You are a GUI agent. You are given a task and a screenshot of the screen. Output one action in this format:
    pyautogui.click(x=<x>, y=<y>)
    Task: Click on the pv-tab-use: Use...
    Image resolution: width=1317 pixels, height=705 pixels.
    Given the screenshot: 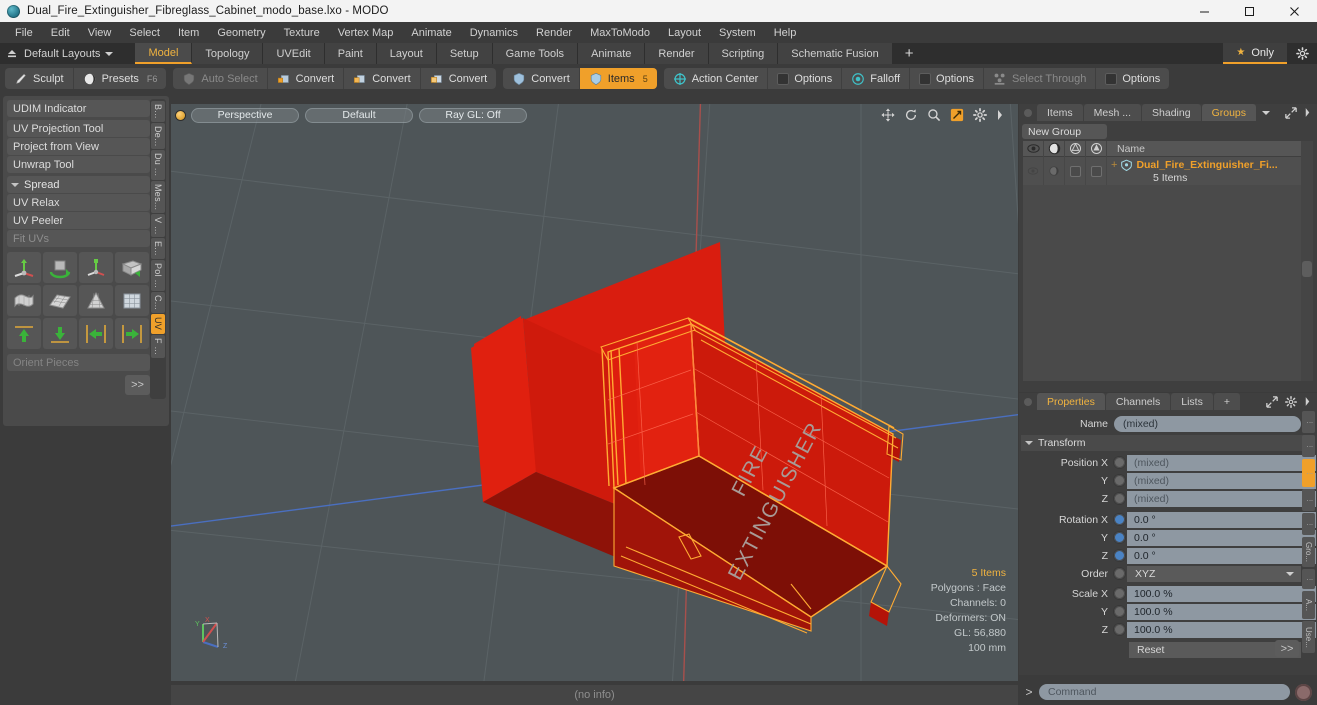 What is the action you would take?
    pyautogui.click(x=1308, y=637)
    